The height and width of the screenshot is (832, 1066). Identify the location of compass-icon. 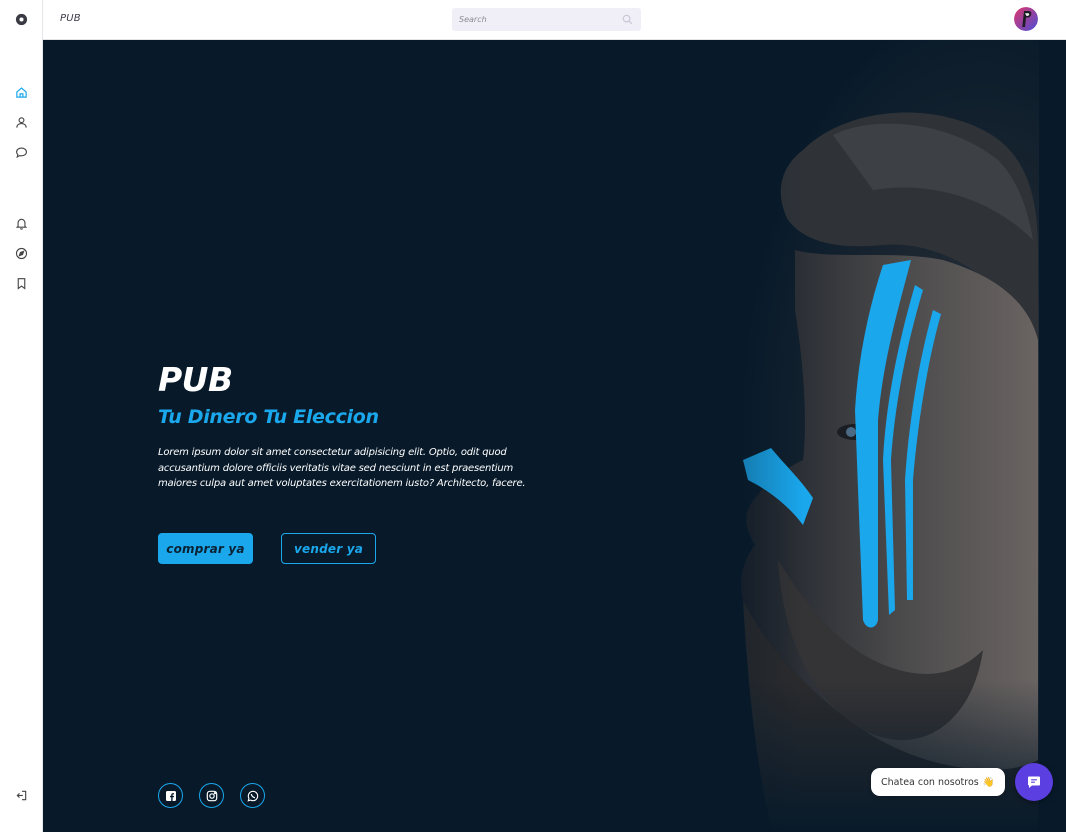
(21, 253).